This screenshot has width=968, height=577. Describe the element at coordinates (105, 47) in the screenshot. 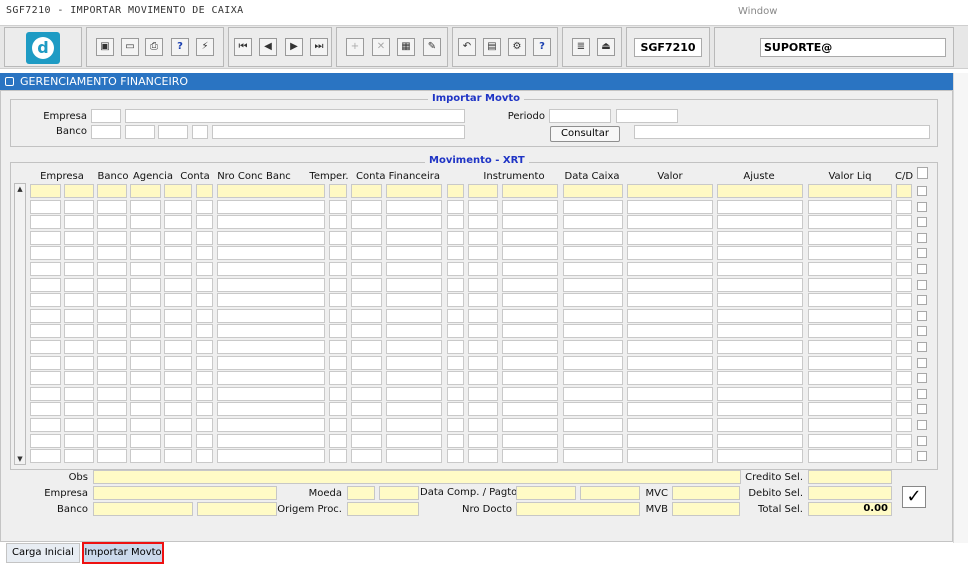

I see `save-icon: ▣` at that location.